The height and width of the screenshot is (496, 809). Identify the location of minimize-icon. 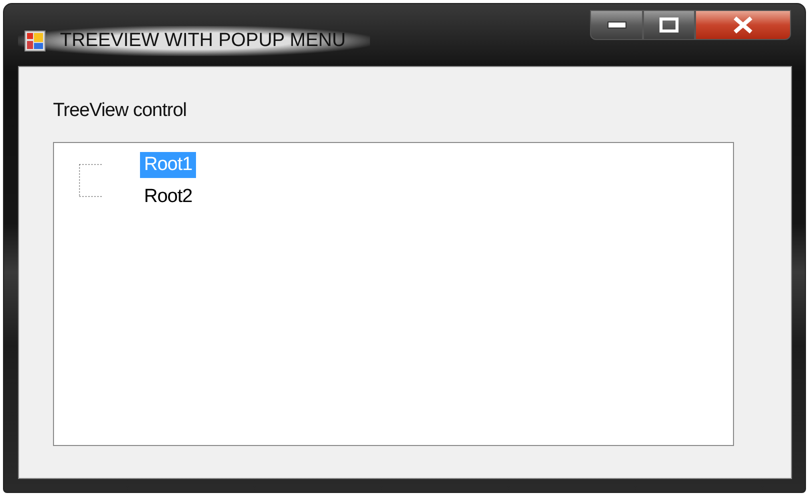
(616, 25).